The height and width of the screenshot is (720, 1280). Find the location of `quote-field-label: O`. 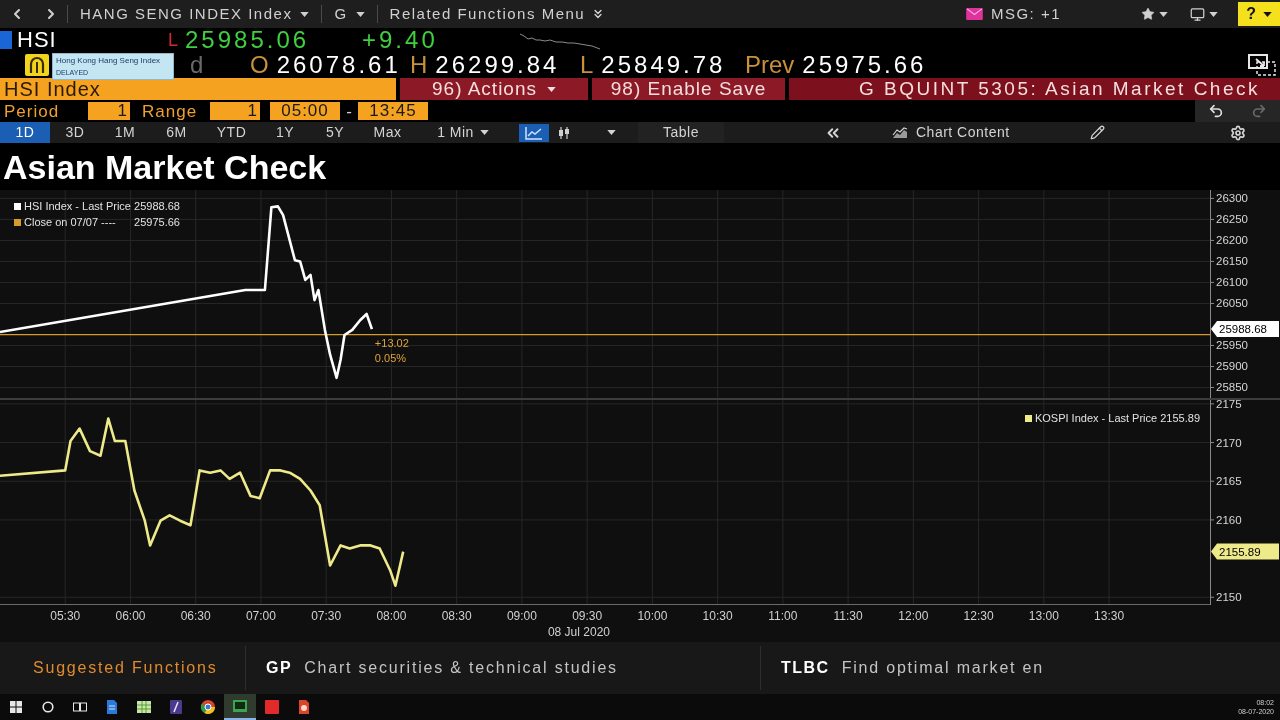

quote-field-label: O is located at coordinates (259, 65).